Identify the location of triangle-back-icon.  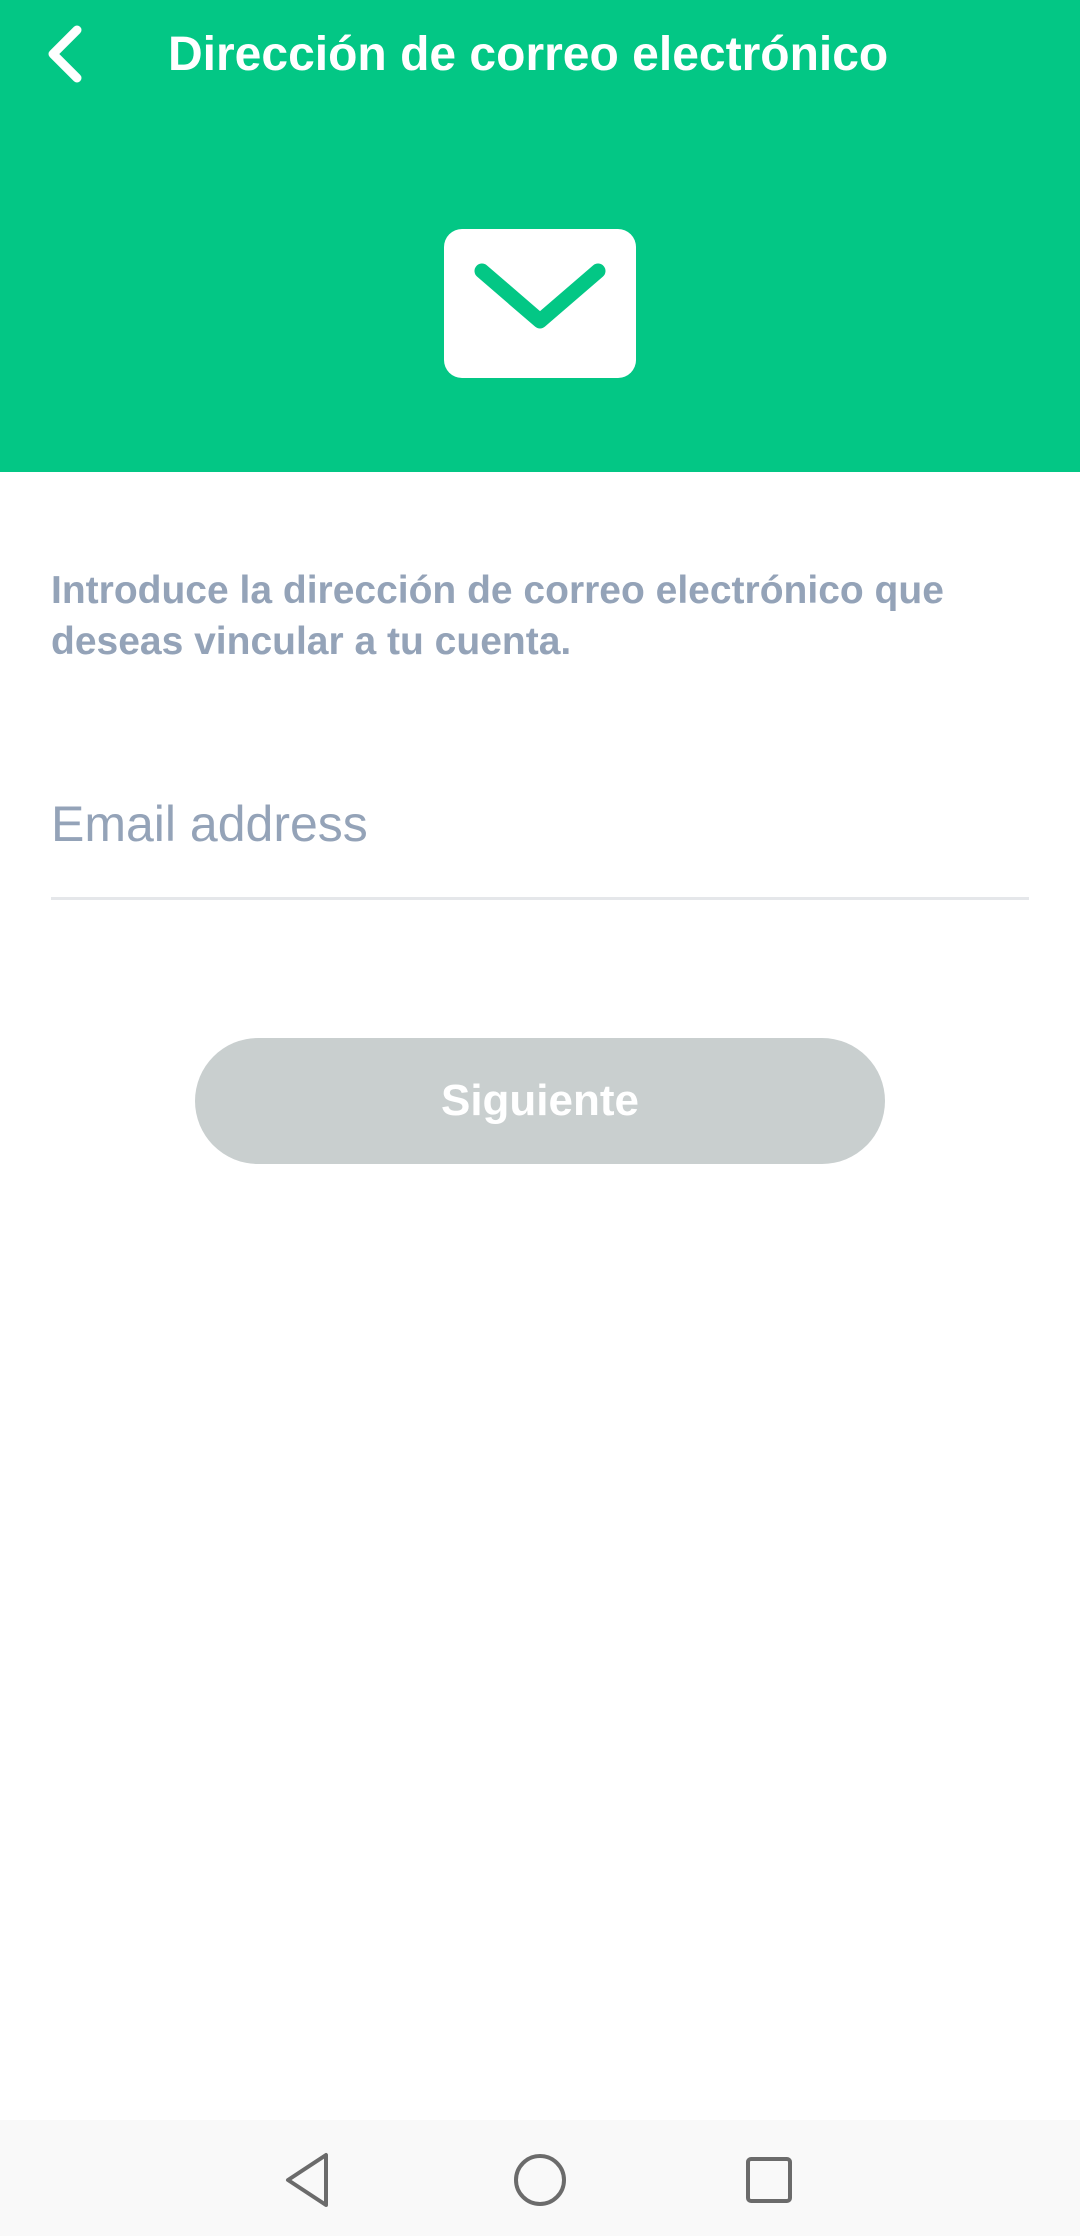
(307, 2180).